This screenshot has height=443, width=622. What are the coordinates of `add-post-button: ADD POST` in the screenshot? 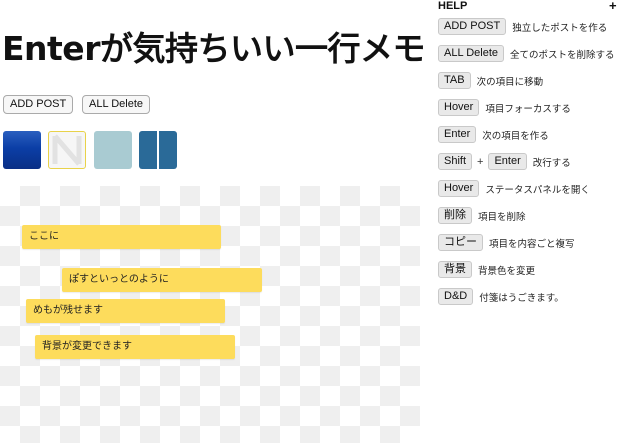 It's located at (38, 104).